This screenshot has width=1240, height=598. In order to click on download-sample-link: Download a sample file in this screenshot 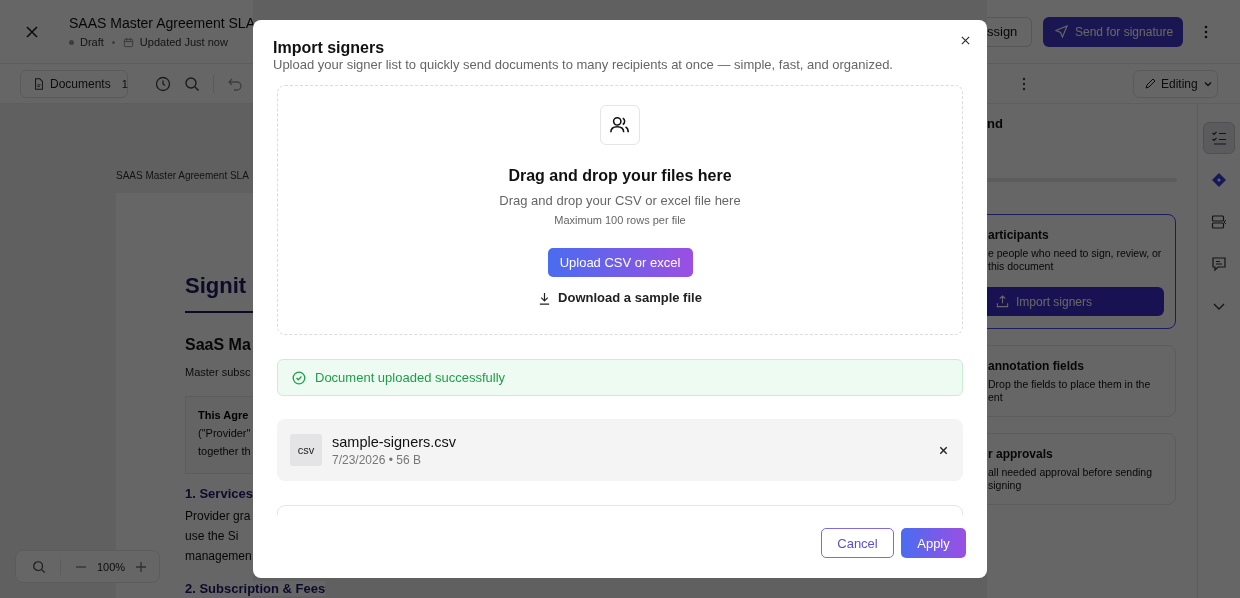, I will do `click(620, 298)`.